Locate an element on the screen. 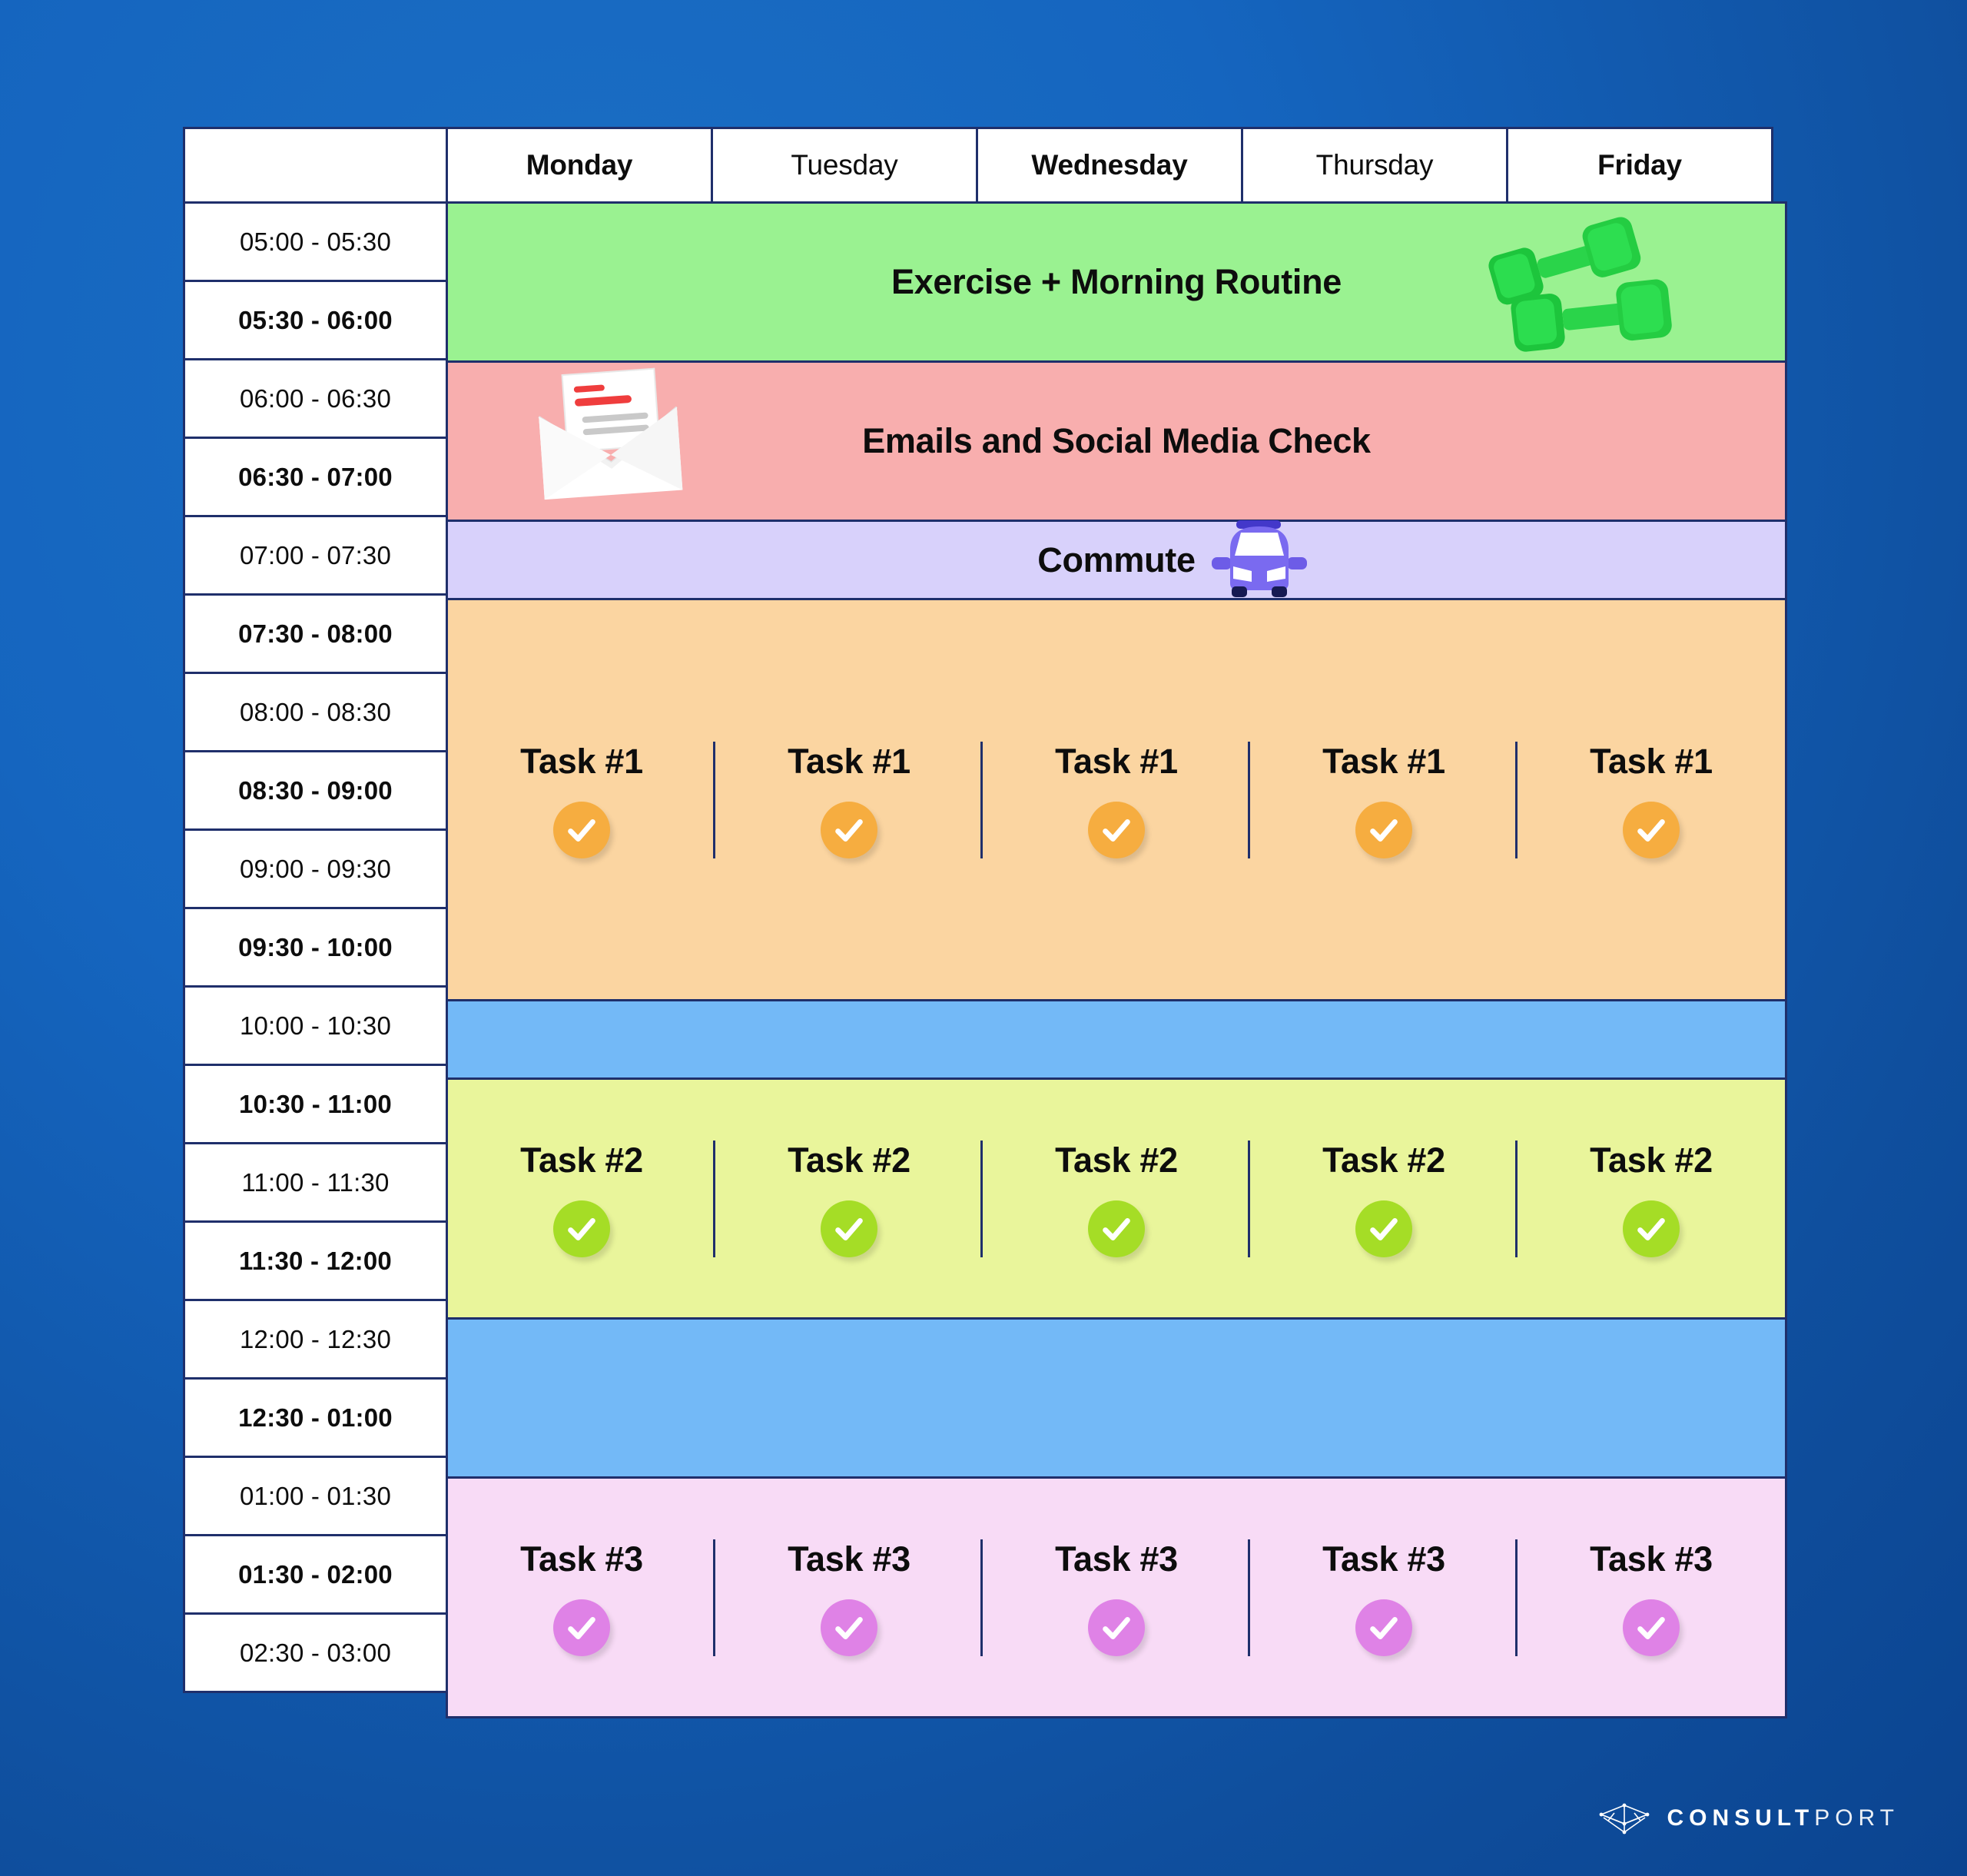  activity-label: Exercise + Morning Routine is located at coordinates (1116, 281).